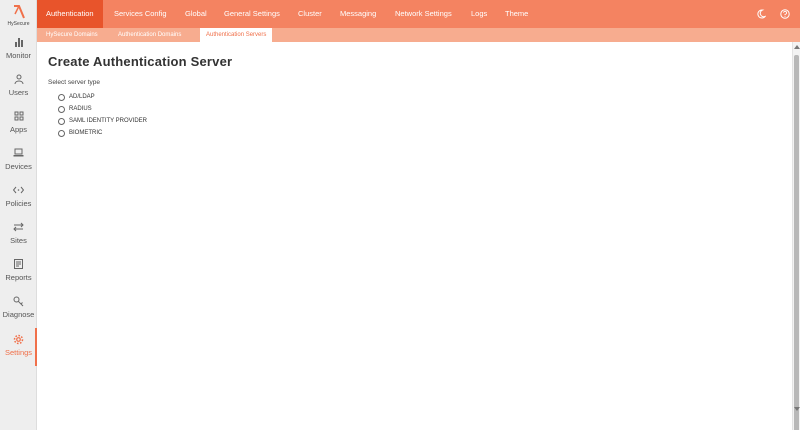  What do you see at coordinates (86, 133) in the screenshot?
I see `radio-label: BIOMETRIC` at bounding box center [86, 133].